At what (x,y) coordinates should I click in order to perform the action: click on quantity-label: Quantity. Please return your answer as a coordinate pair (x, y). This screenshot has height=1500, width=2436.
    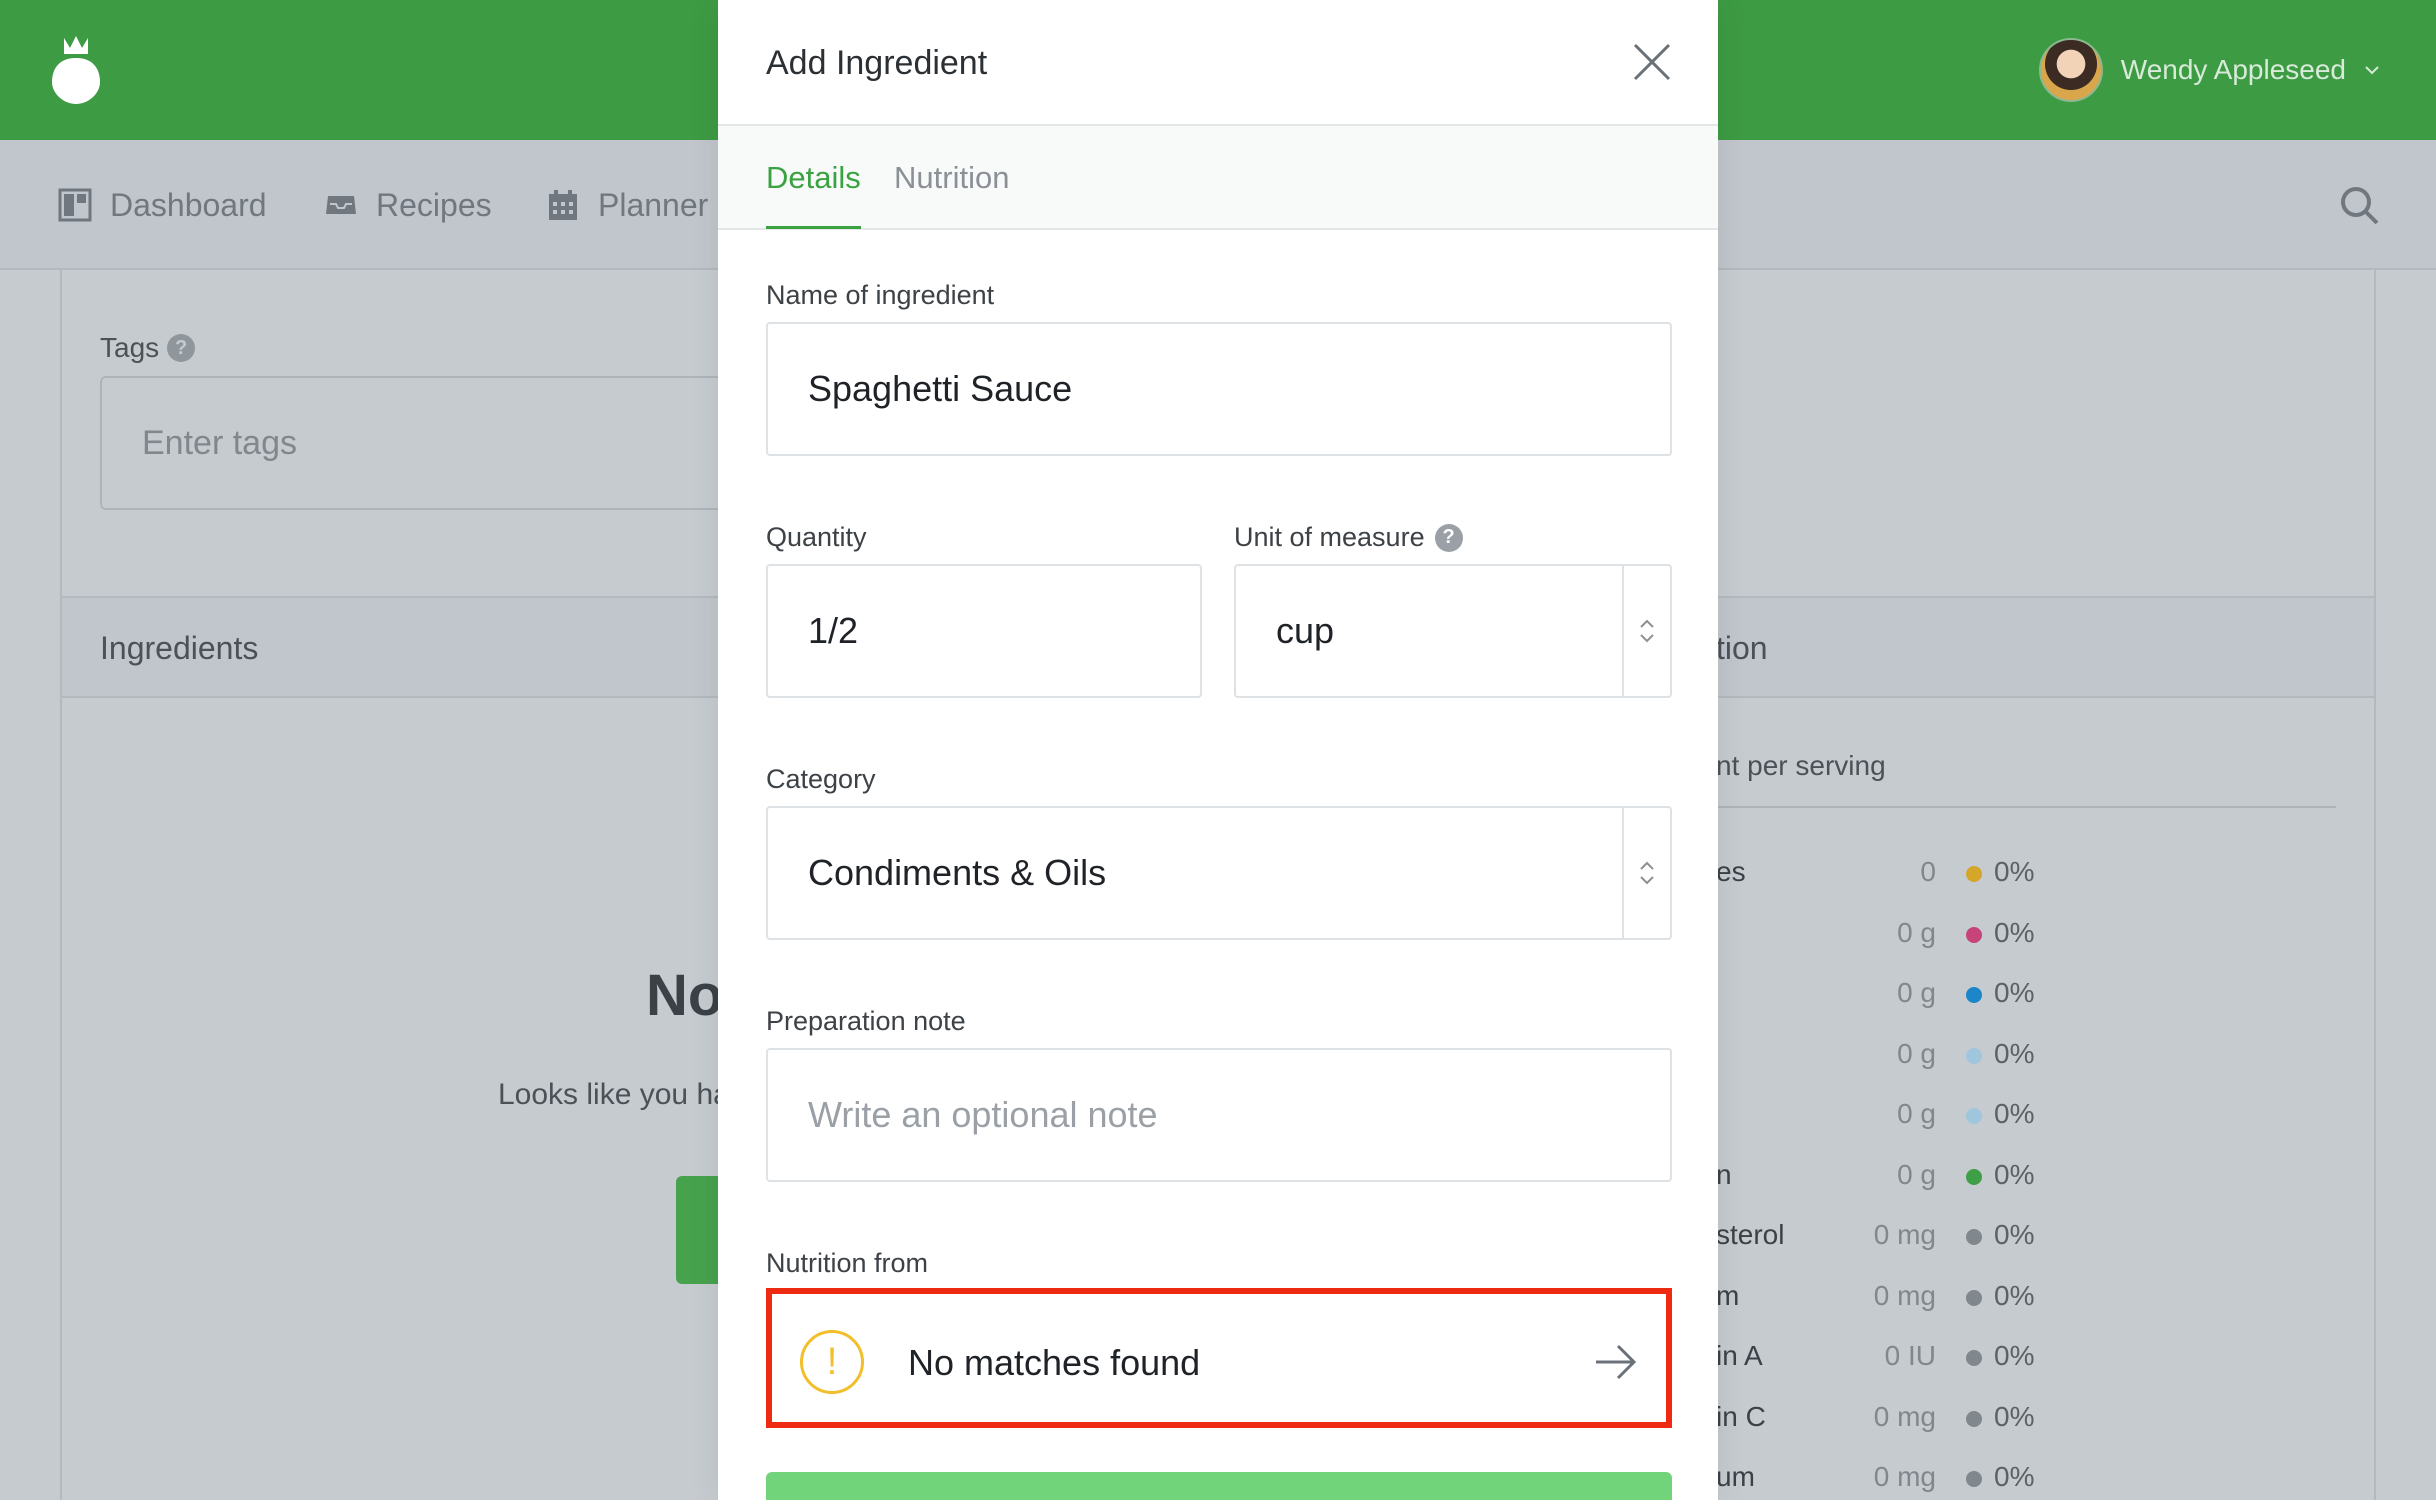
    Looking at the image, I should click on (816, 537).